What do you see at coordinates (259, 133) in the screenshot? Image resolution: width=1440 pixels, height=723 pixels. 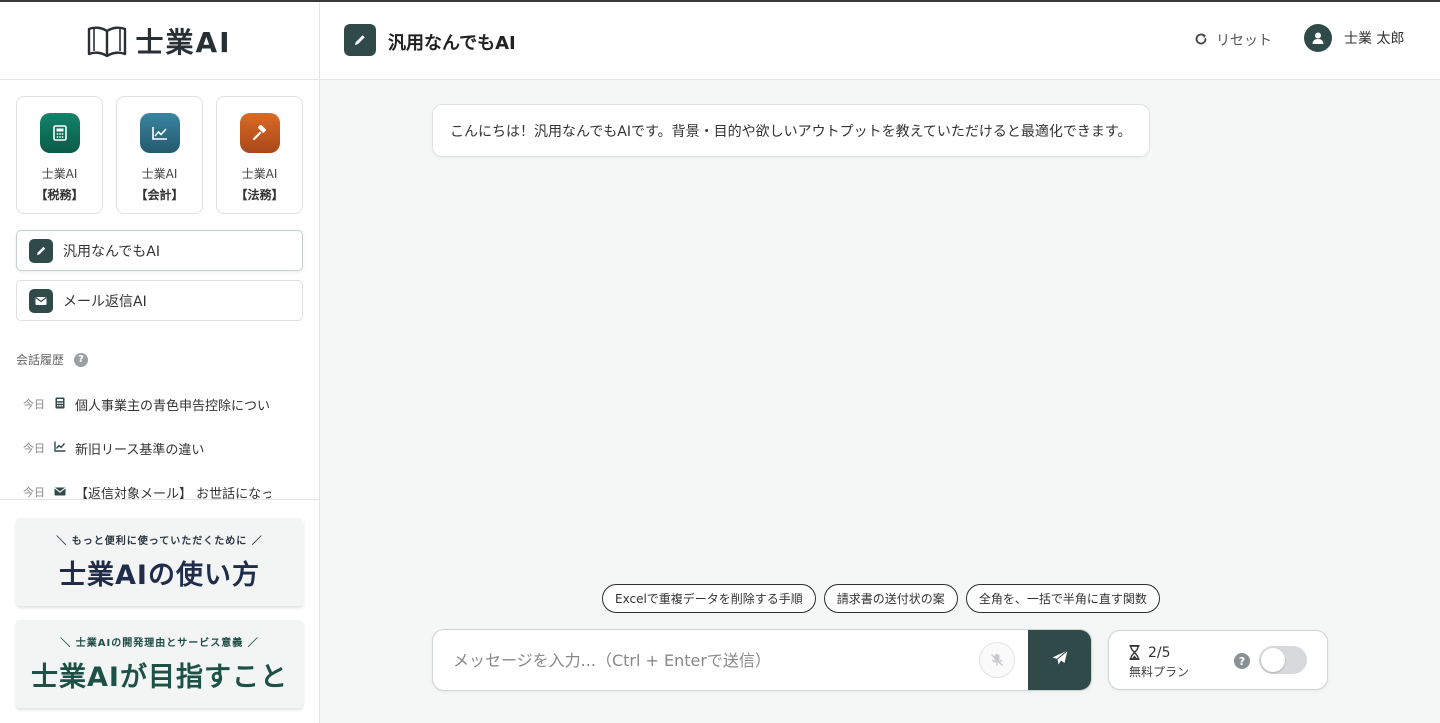 I see `gavel-icon` at bounding box center [259, 133].